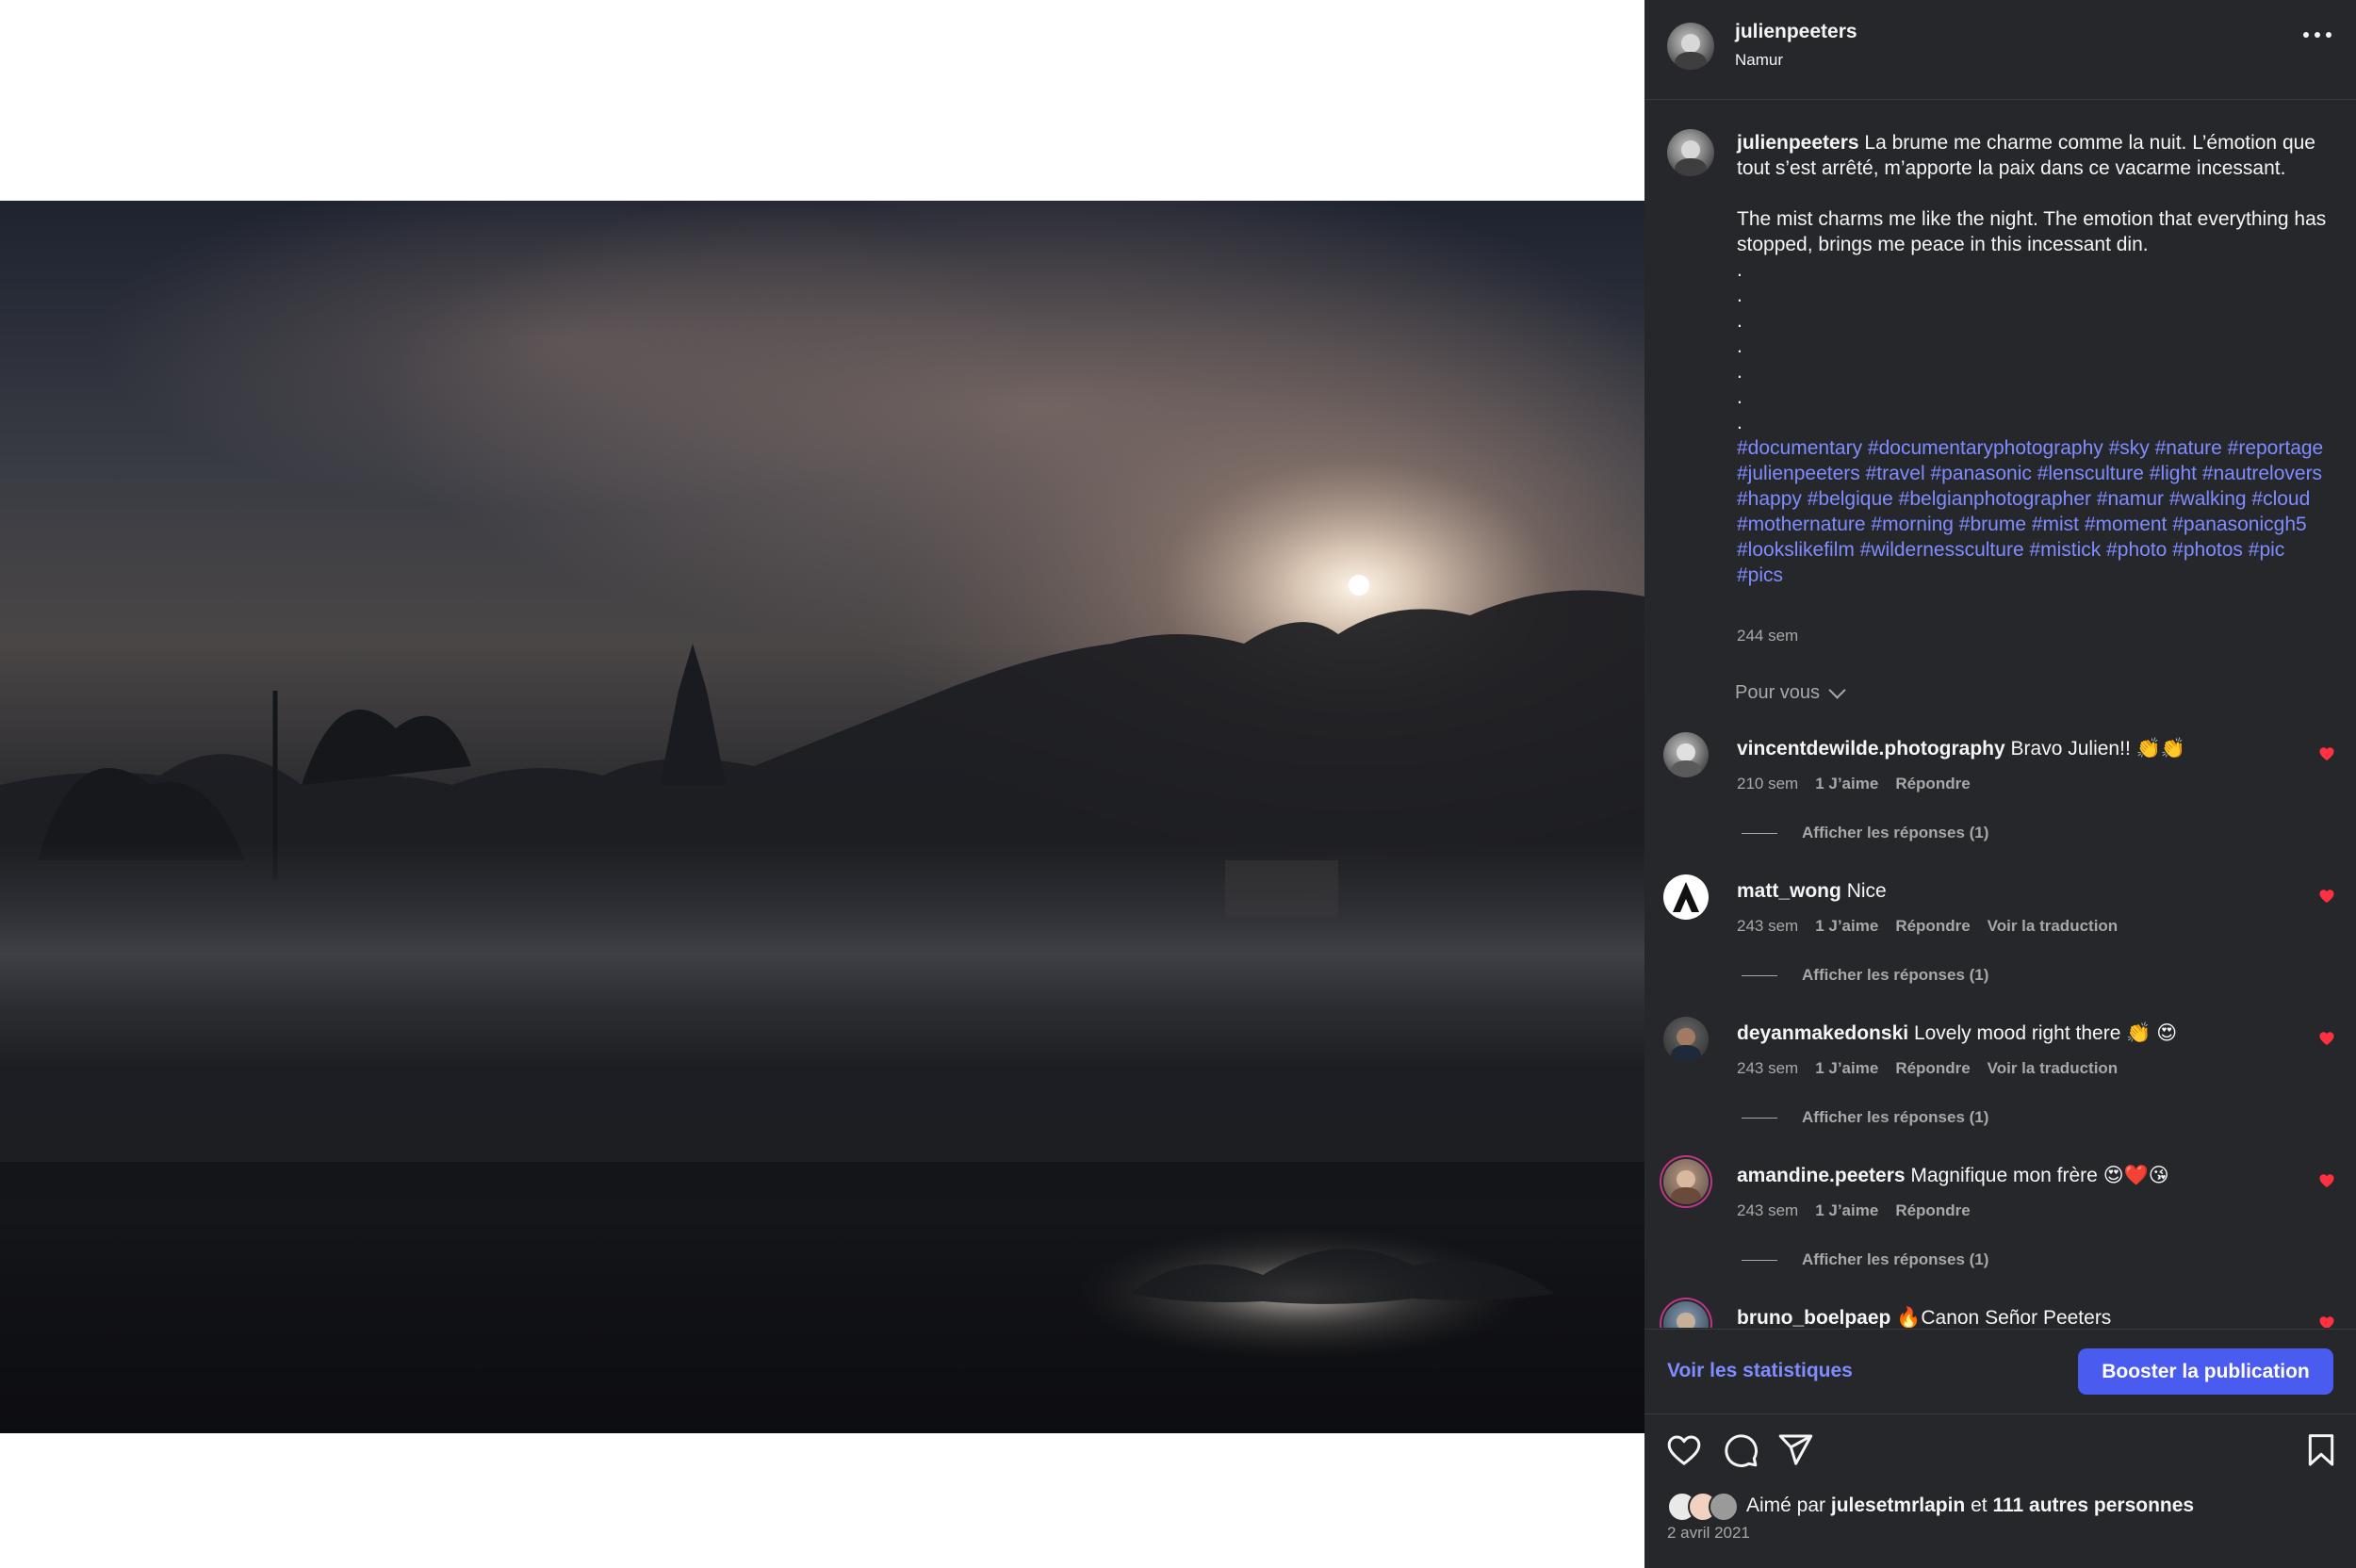  What do you see at coordinates (1740, 1450) in the screenshot?
I see `comment-icon` at bounding box center [1740, 1450].